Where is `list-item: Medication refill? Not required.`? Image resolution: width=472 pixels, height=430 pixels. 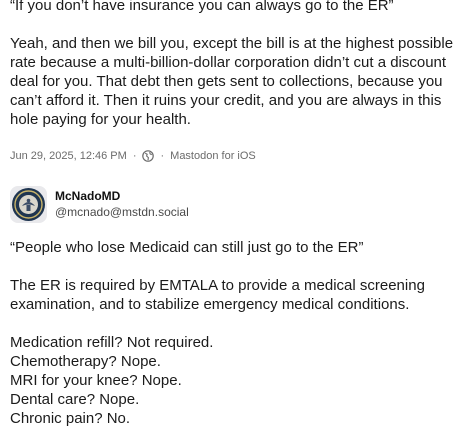 list-item: Medication refill? Not required. is located at coordinates (112, 342).